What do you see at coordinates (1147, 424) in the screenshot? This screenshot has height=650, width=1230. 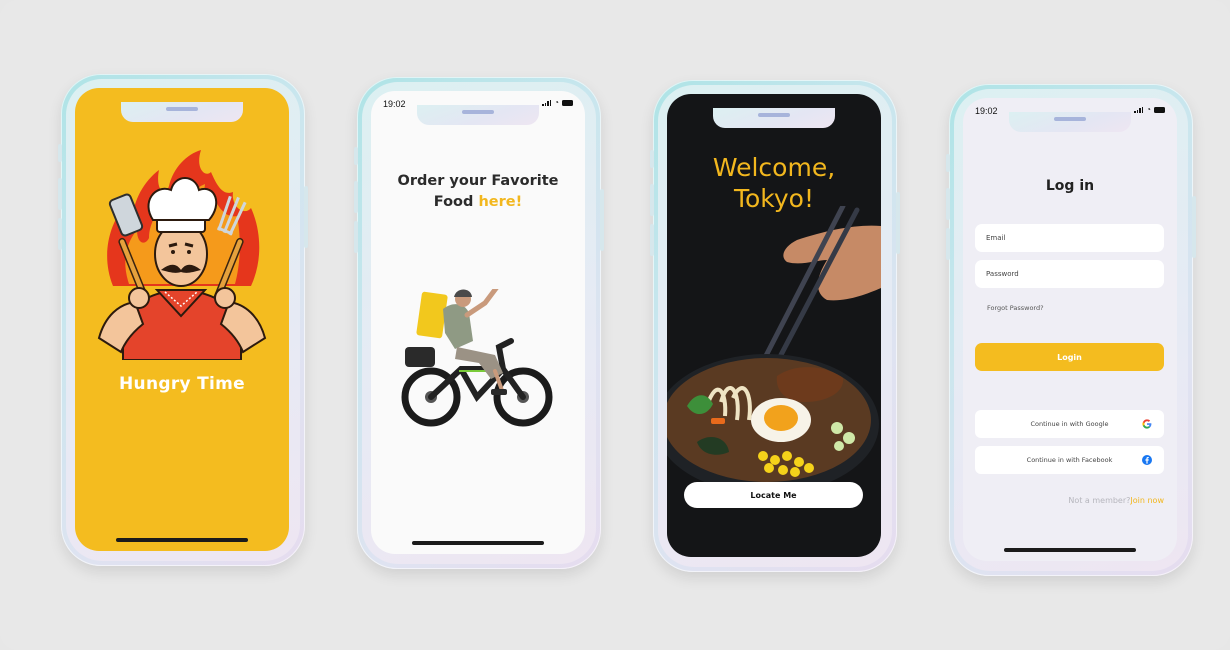 I see `google-icon` at bounding box center [1147, 424].